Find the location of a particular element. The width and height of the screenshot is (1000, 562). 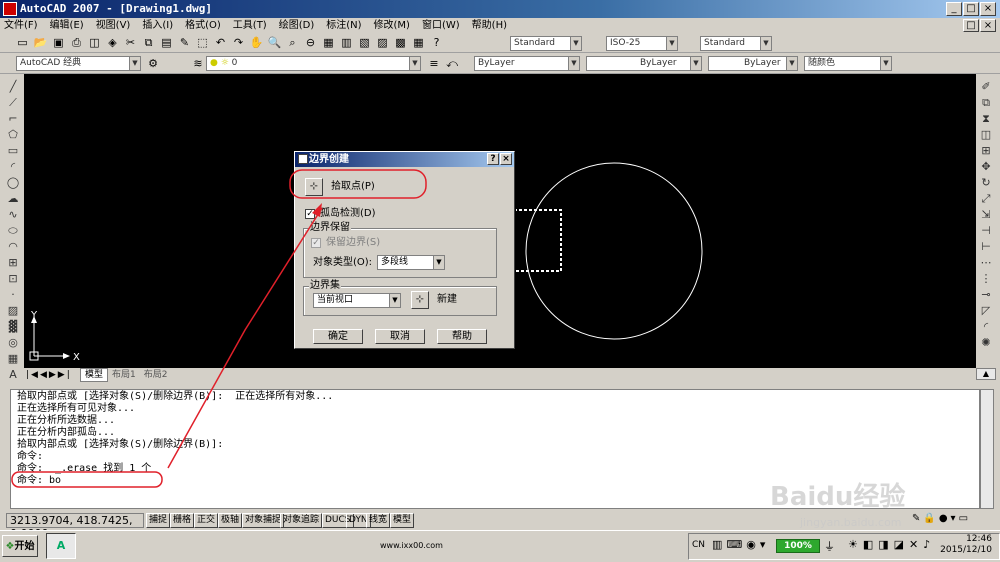

offset-icon: ◫ is located at coordinates (986, 135).